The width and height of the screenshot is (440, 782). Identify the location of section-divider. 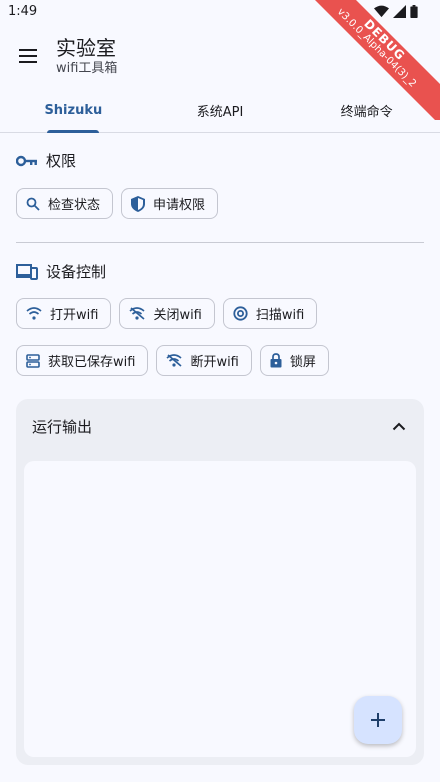
(220, 242).